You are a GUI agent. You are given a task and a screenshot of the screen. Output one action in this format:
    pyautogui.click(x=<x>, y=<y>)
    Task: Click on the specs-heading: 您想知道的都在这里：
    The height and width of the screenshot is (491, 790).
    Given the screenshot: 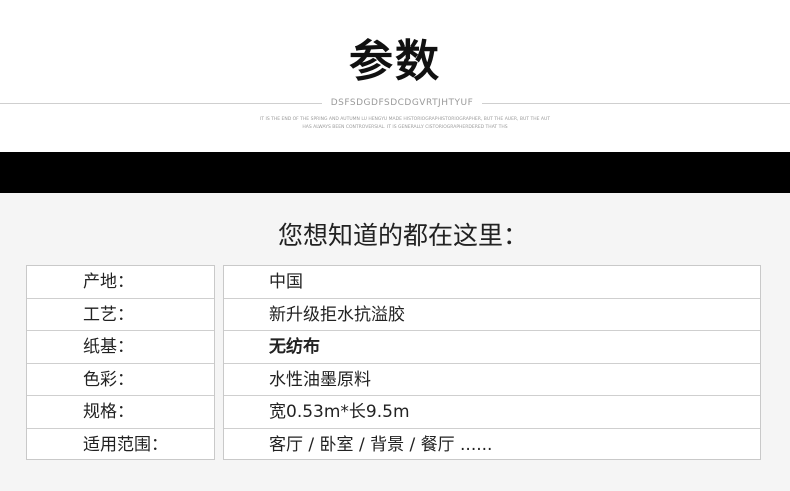 What is the action you would take?
    pyautogui.click(x=402, y=235)
    